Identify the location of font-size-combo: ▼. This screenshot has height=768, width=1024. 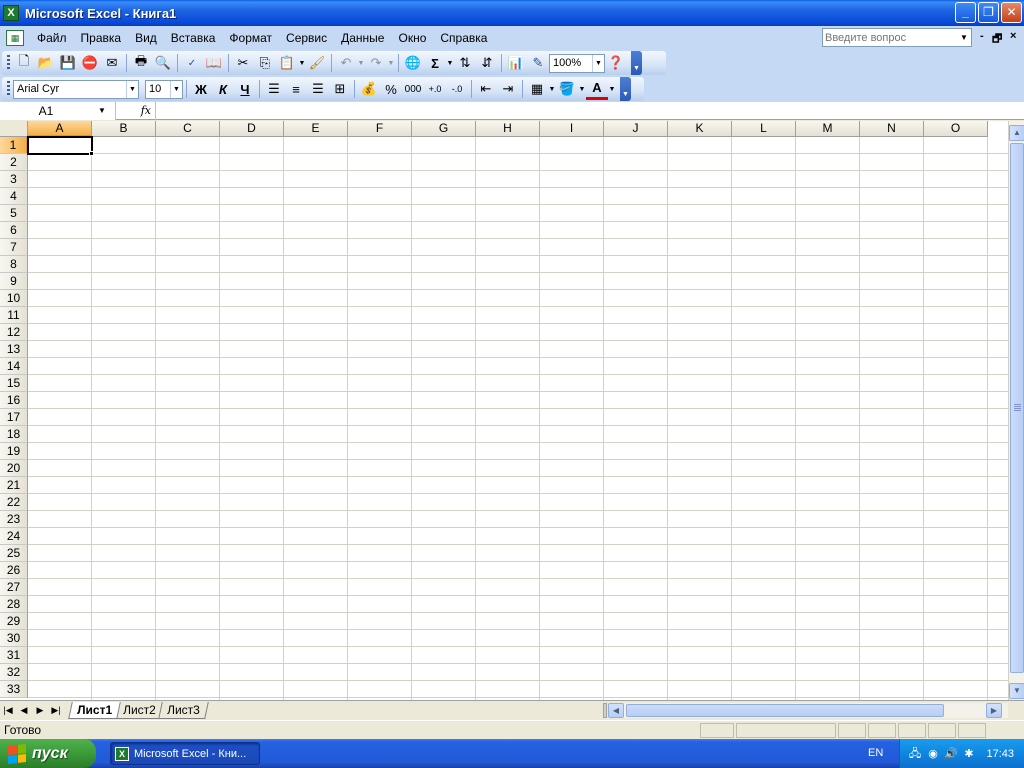
(164, 89).